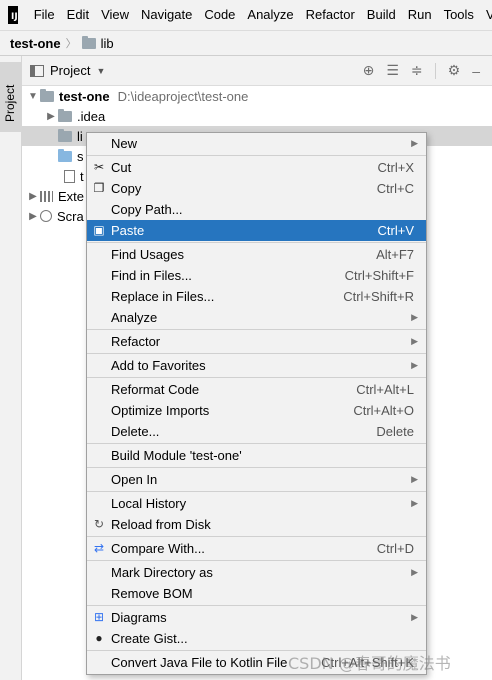  Describe the element at coordinates (256, 143) in the screenshot. I see `menu-item-new: New ▶` at that location.